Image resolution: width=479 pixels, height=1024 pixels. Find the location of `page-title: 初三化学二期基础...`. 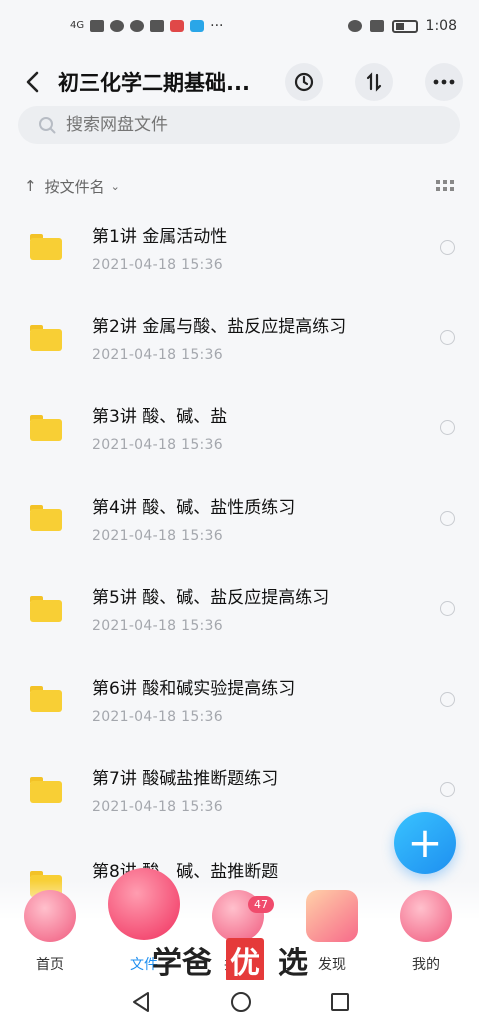

page-title: 初三化学二期基础... is located at coordinates (154, 83).